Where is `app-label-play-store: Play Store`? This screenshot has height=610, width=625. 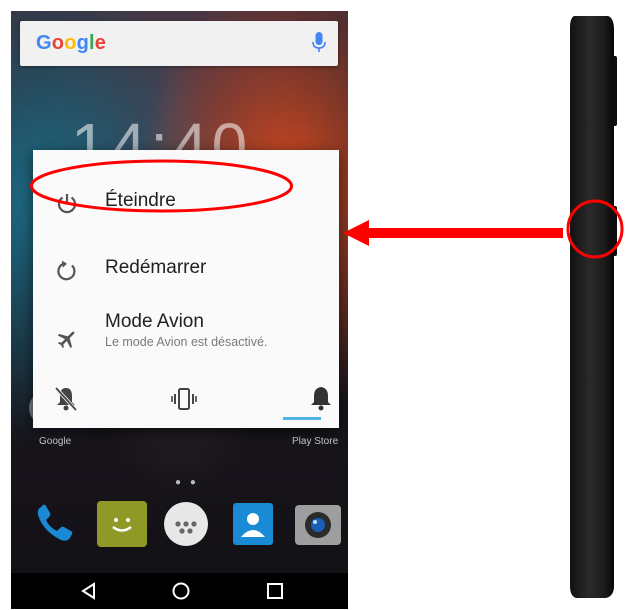
app-label-play-store: Play Store is located at coordinates (315, 441).